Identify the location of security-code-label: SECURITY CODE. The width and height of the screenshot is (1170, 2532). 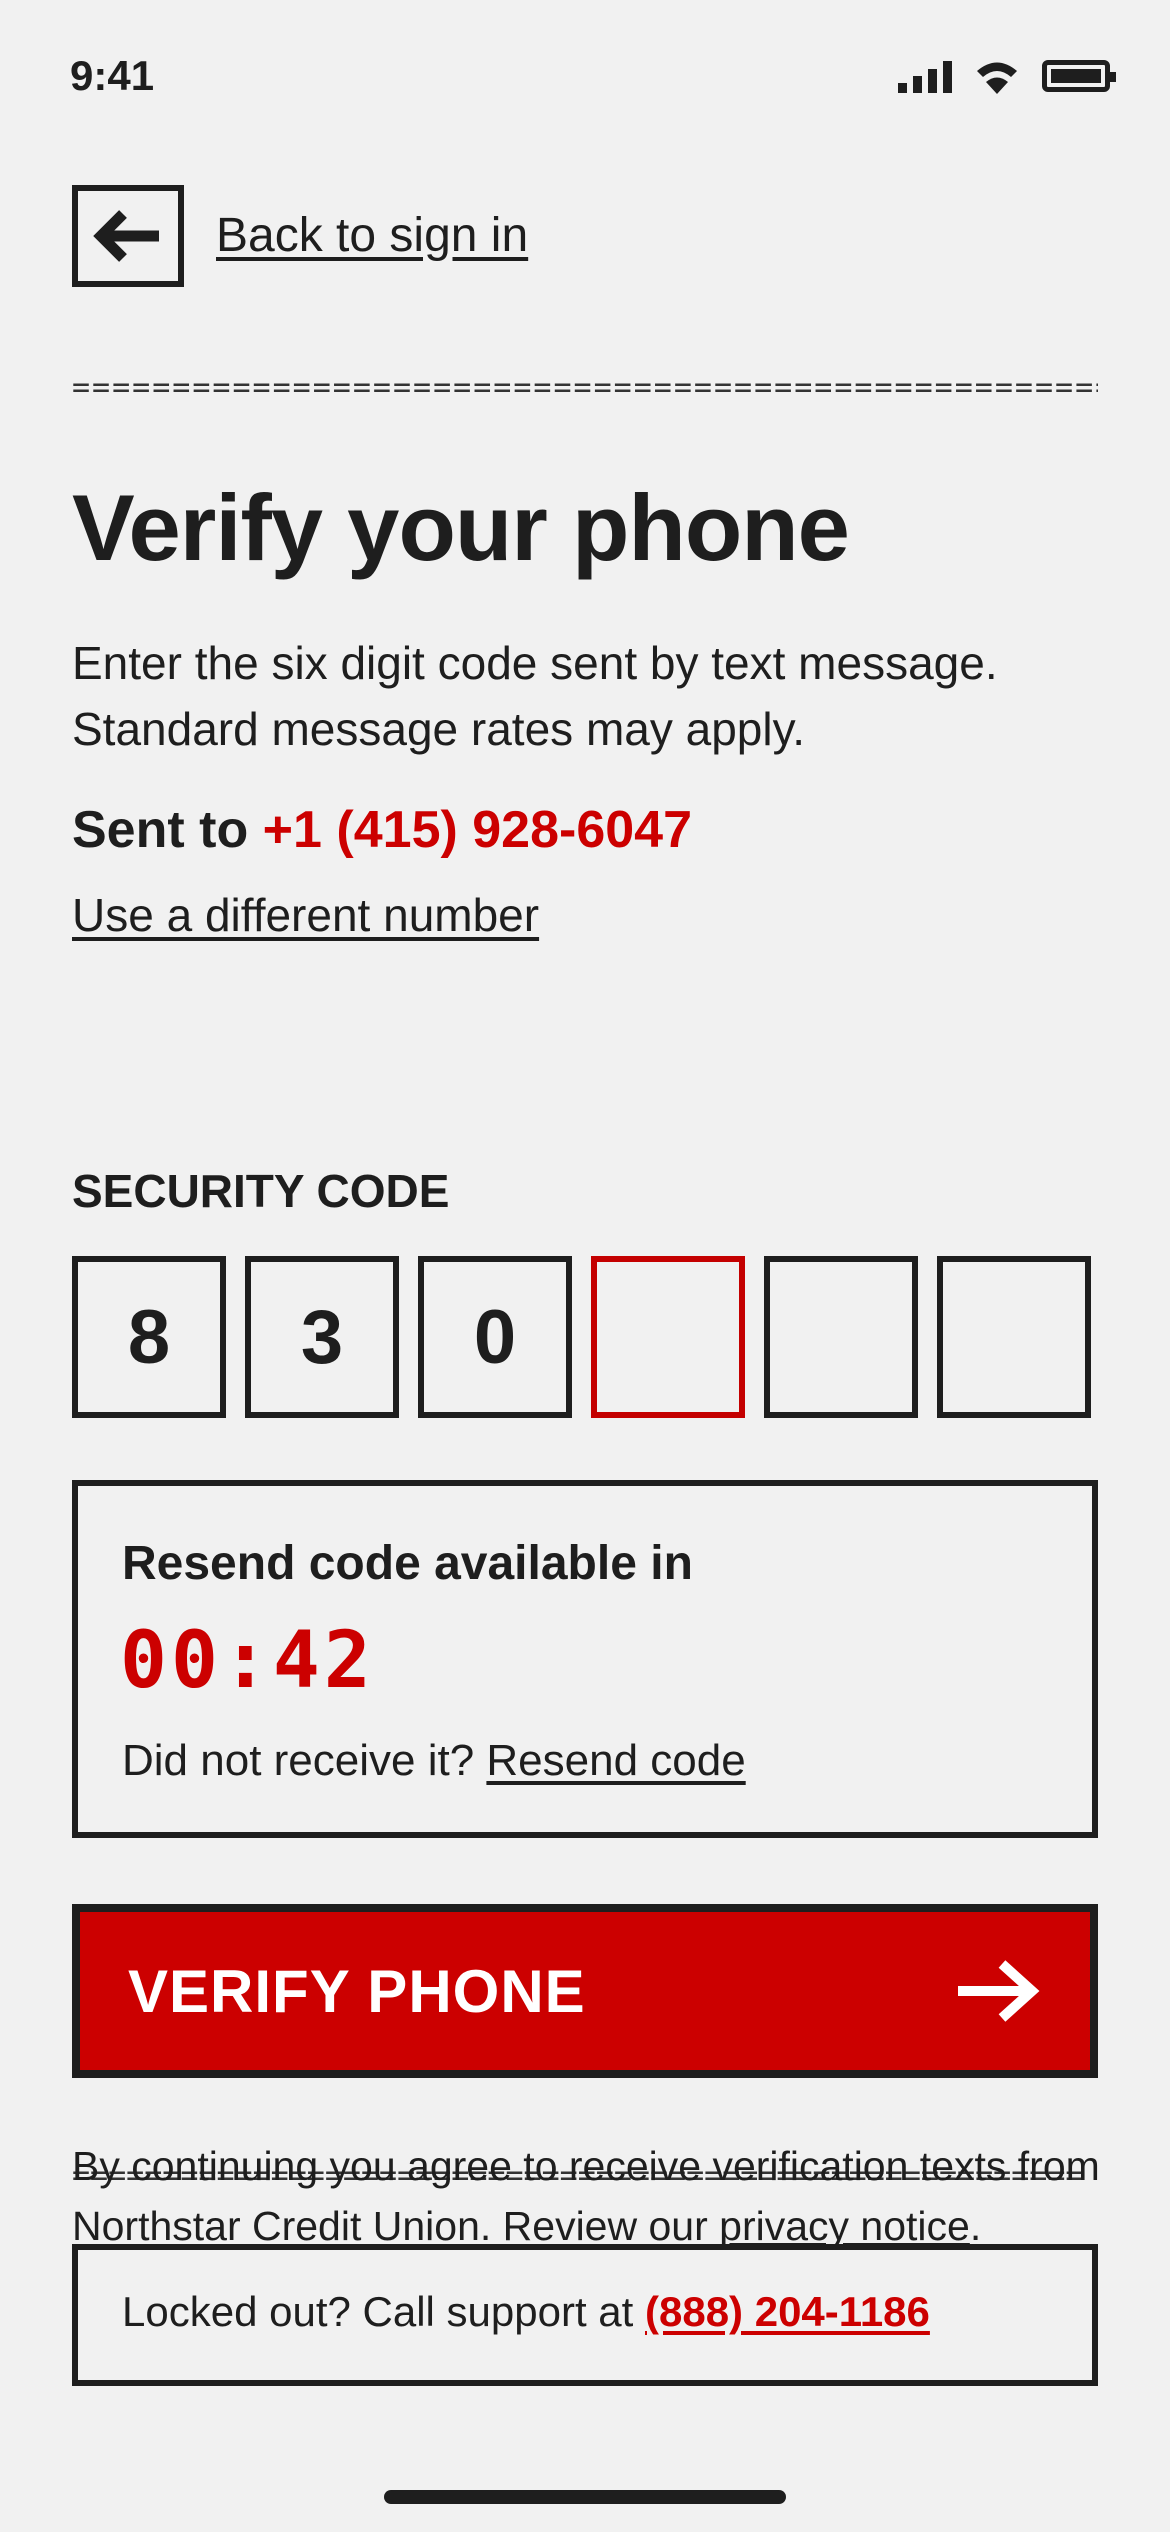
(261, 1191).